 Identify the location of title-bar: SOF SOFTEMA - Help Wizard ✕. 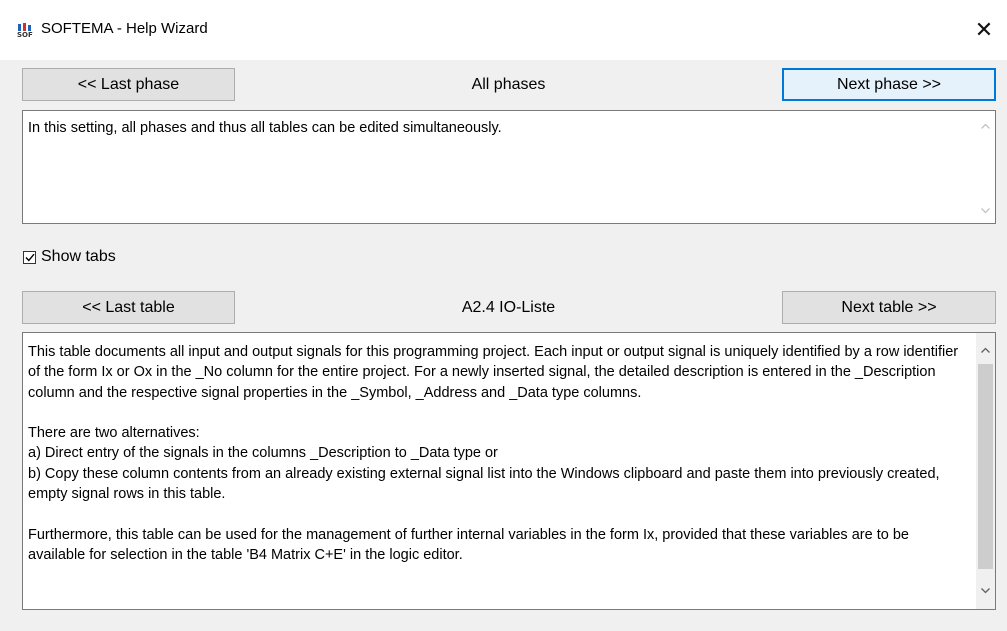
(503, 30).